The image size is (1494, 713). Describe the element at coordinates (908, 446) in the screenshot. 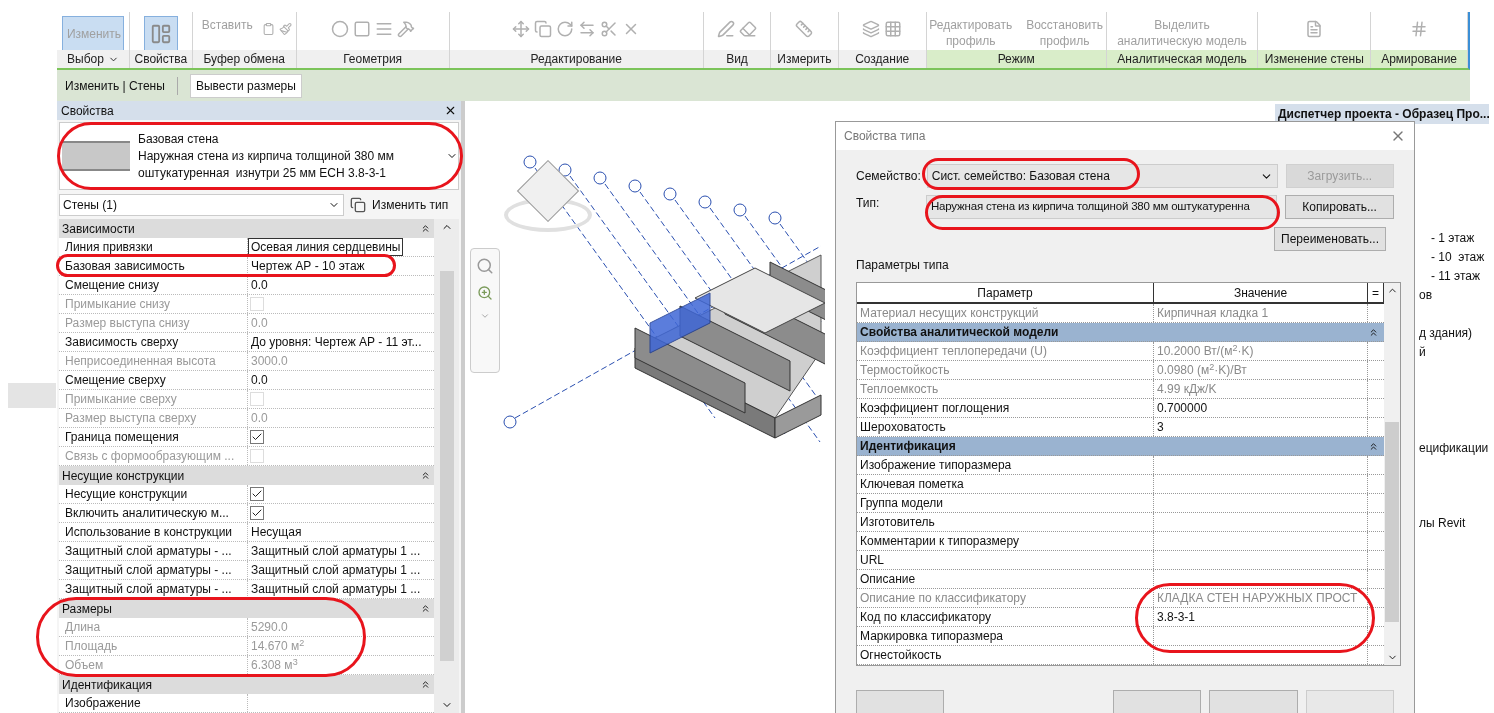

I see `group-header: Идентификация` at that location.